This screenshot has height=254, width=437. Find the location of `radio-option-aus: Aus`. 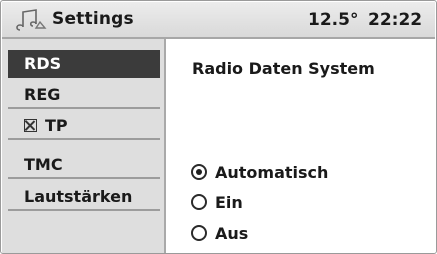

radio-option-aus: Aus is located at coordinates (219, 234).